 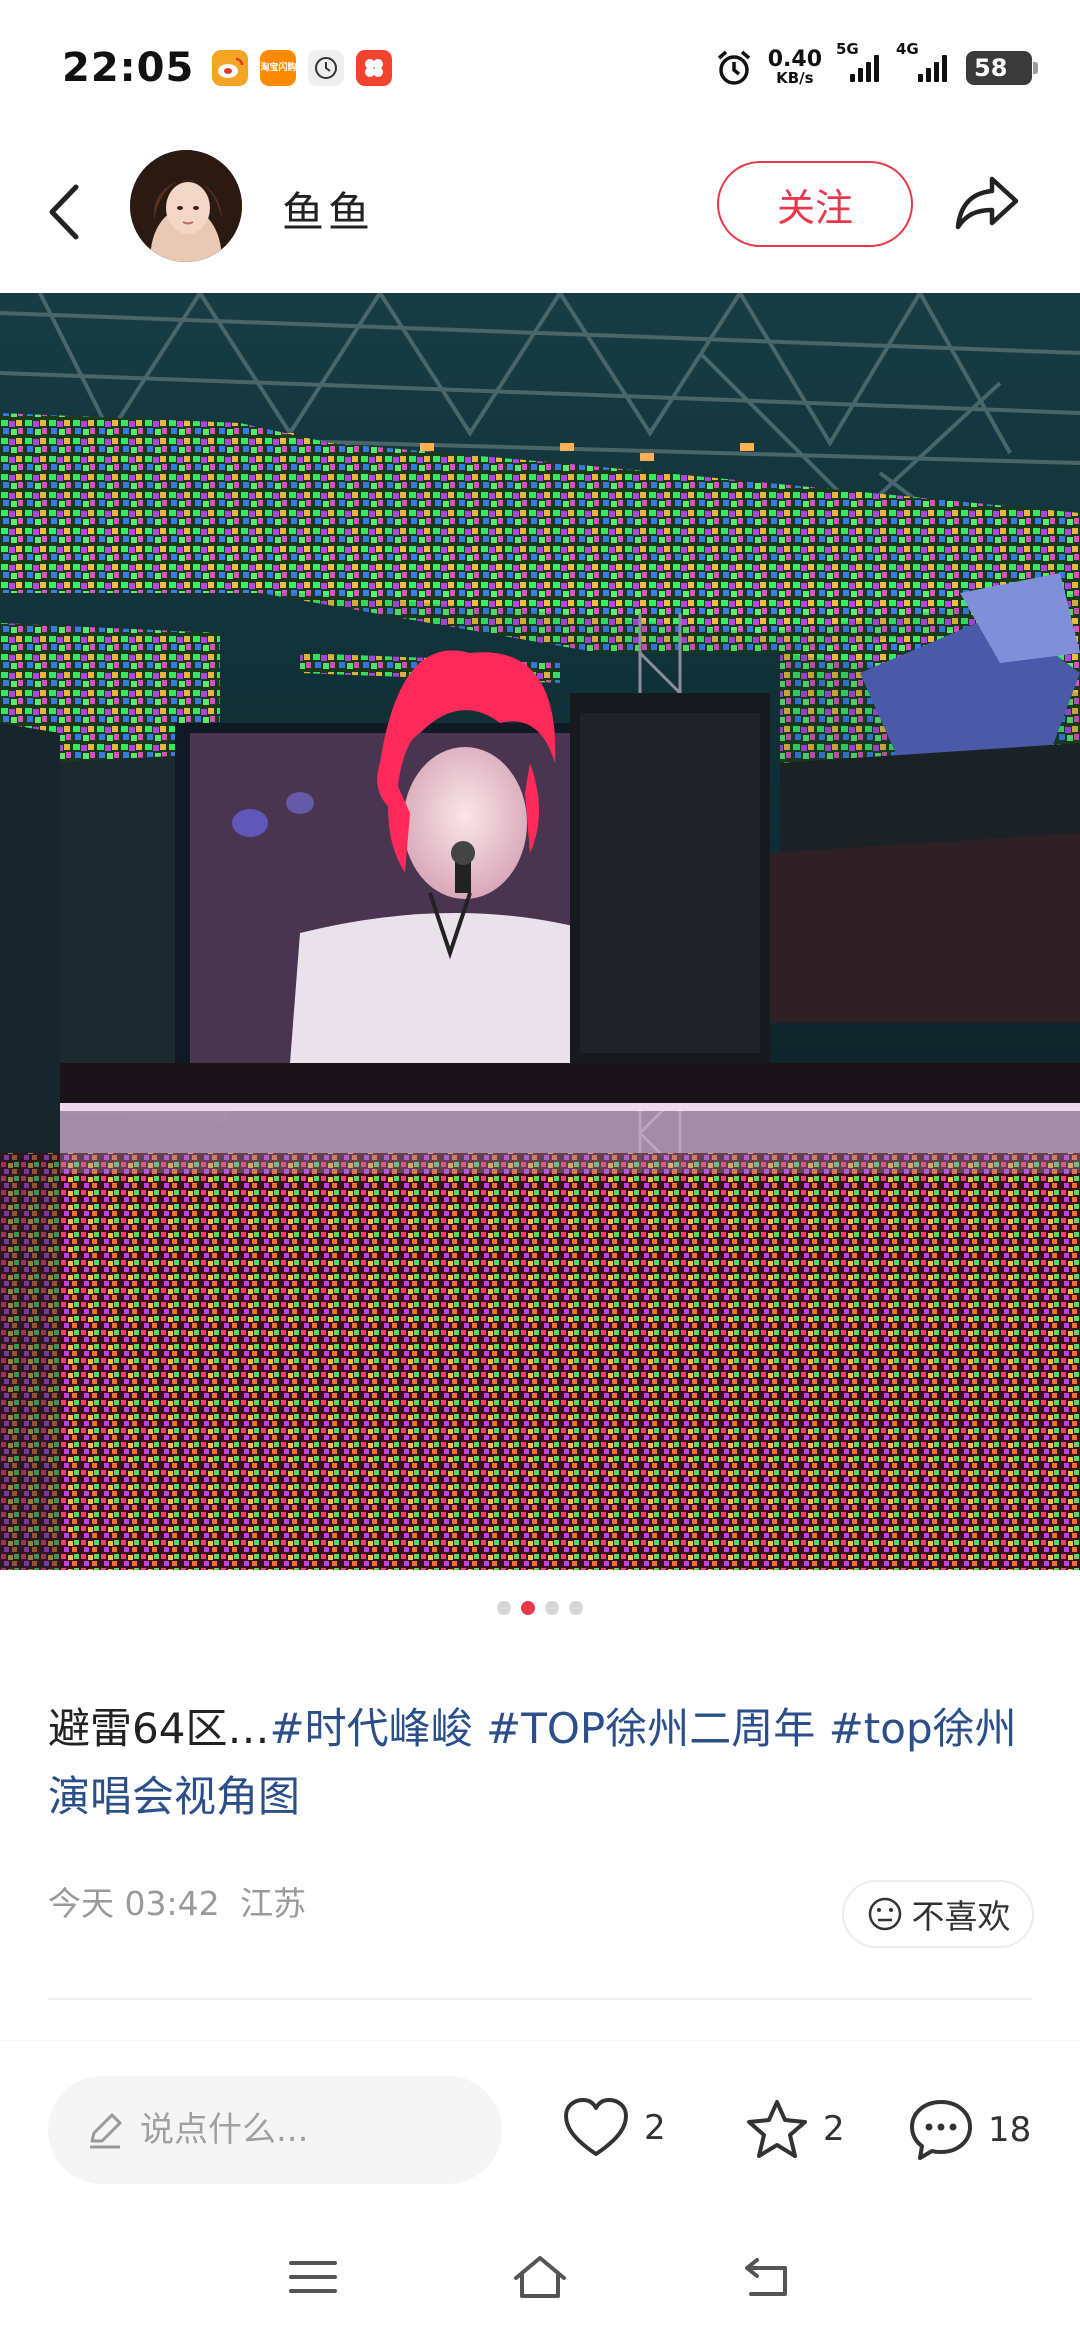 What do you see at coordinates (859, 61) in the screenshot?
I see `signal-5g-icon: 5G` at bounding box center [859, 61].